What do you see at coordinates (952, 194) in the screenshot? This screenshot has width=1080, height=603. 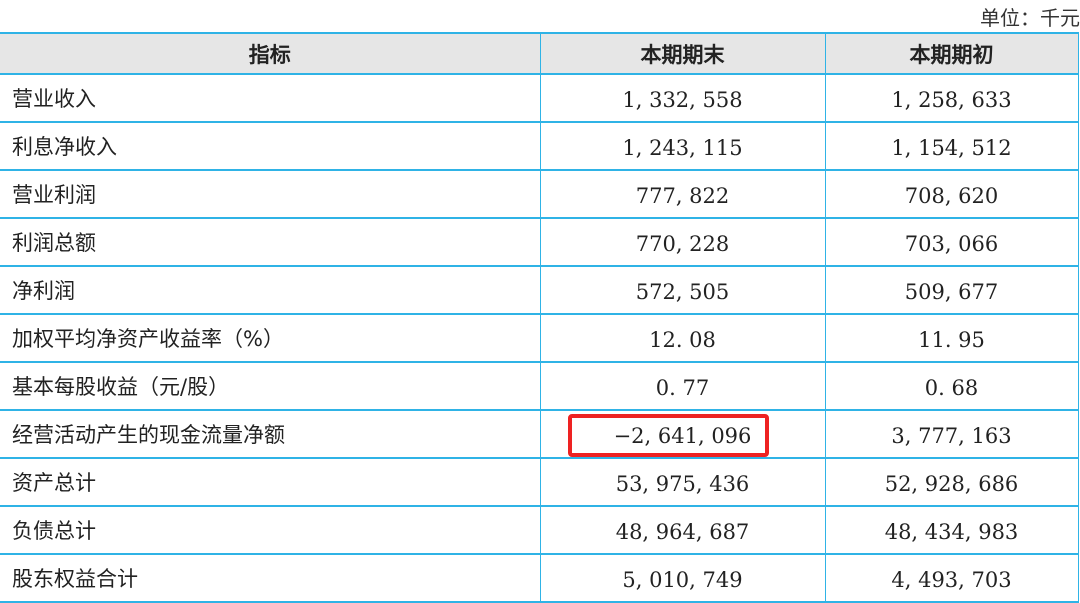 I see `period-begin-value: 708, 620` at bounding box center [952, 194].